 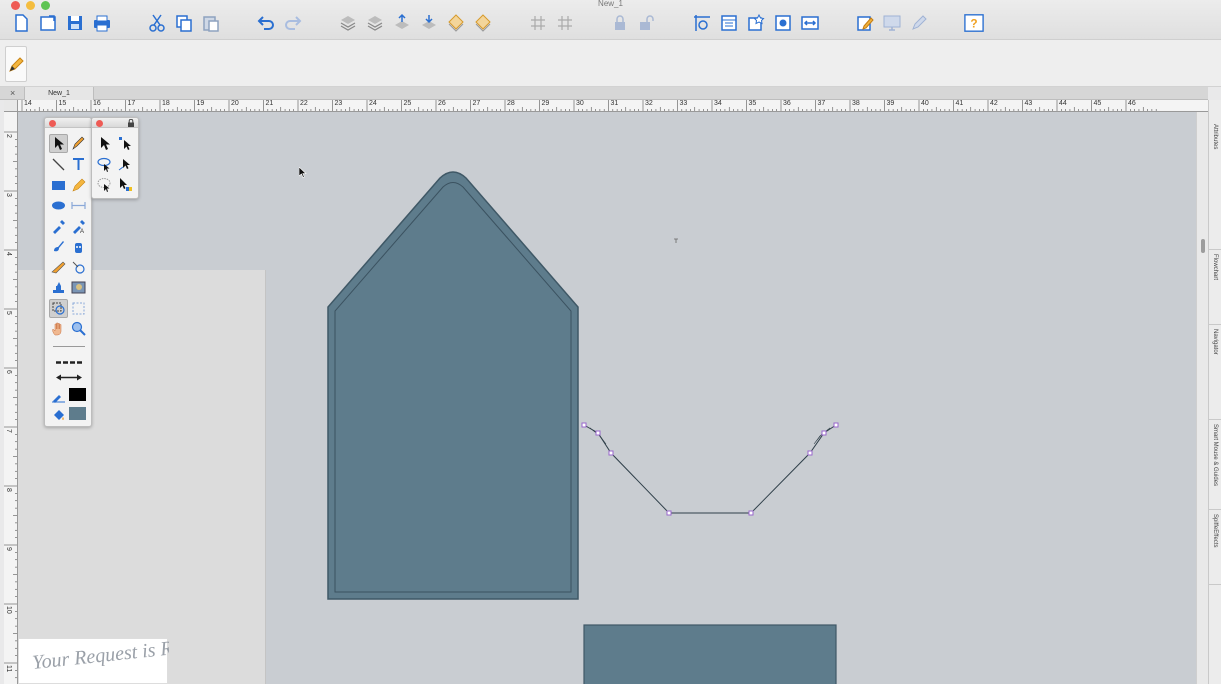 I want to click on layer-forward-icon, so click(x=402, y=23).